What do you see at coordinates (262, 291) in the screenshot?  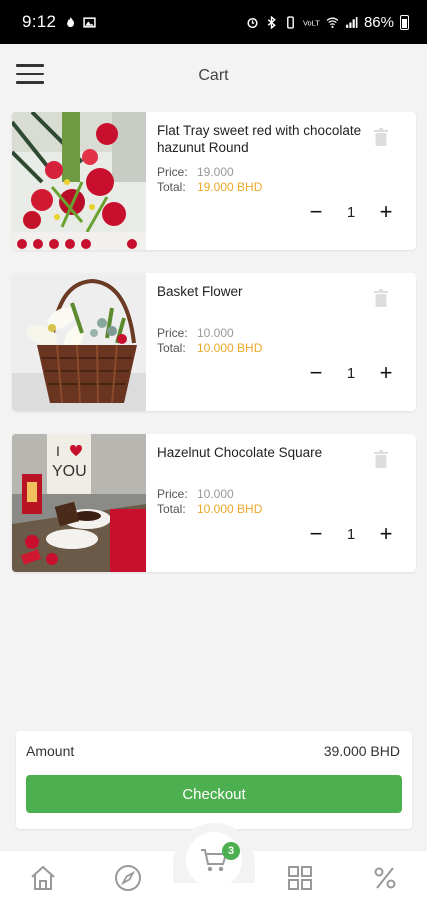 I see `item-name: Basket Flower` at bounding box center [262, 291].